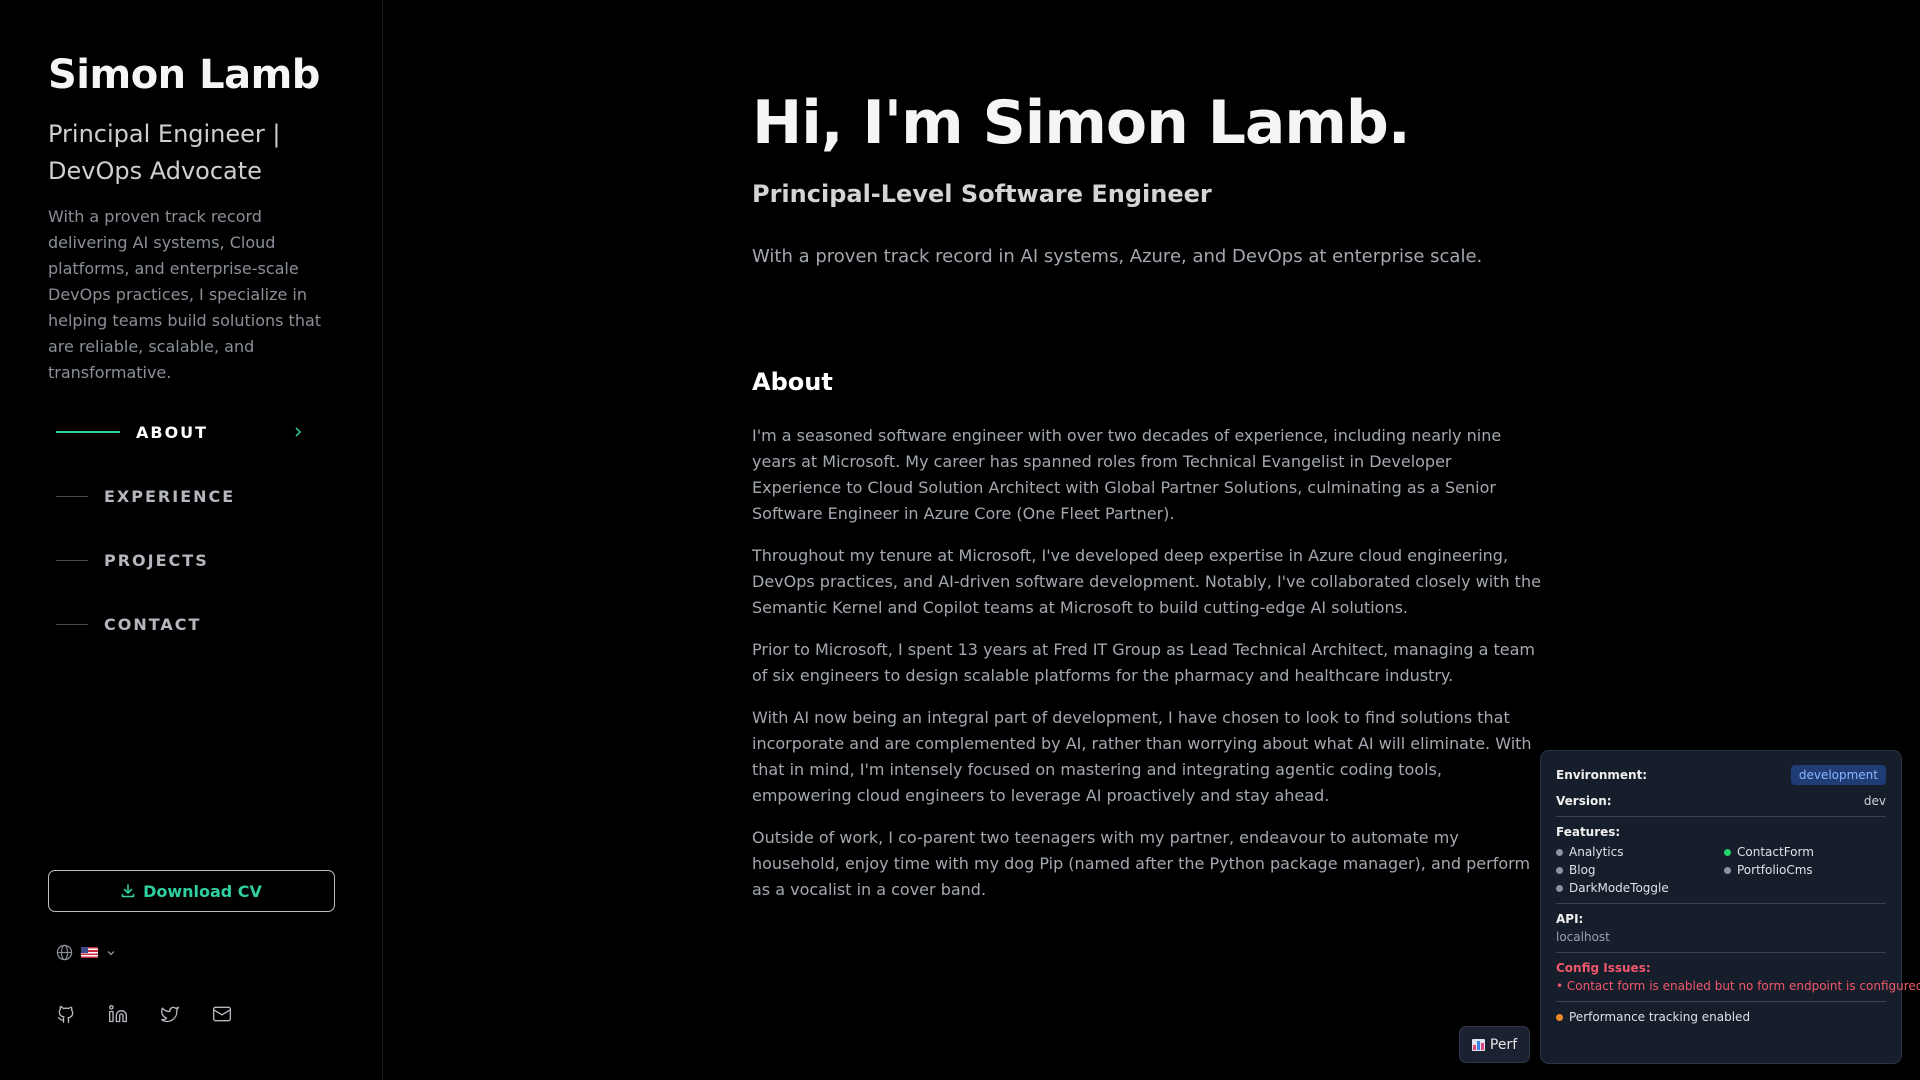 This screenshot has width=1920, height=1080. What do you see at coordinates (1584, 801) in the screenshot?
I see `version-label: Version:` at bounding box center [1584, 801].